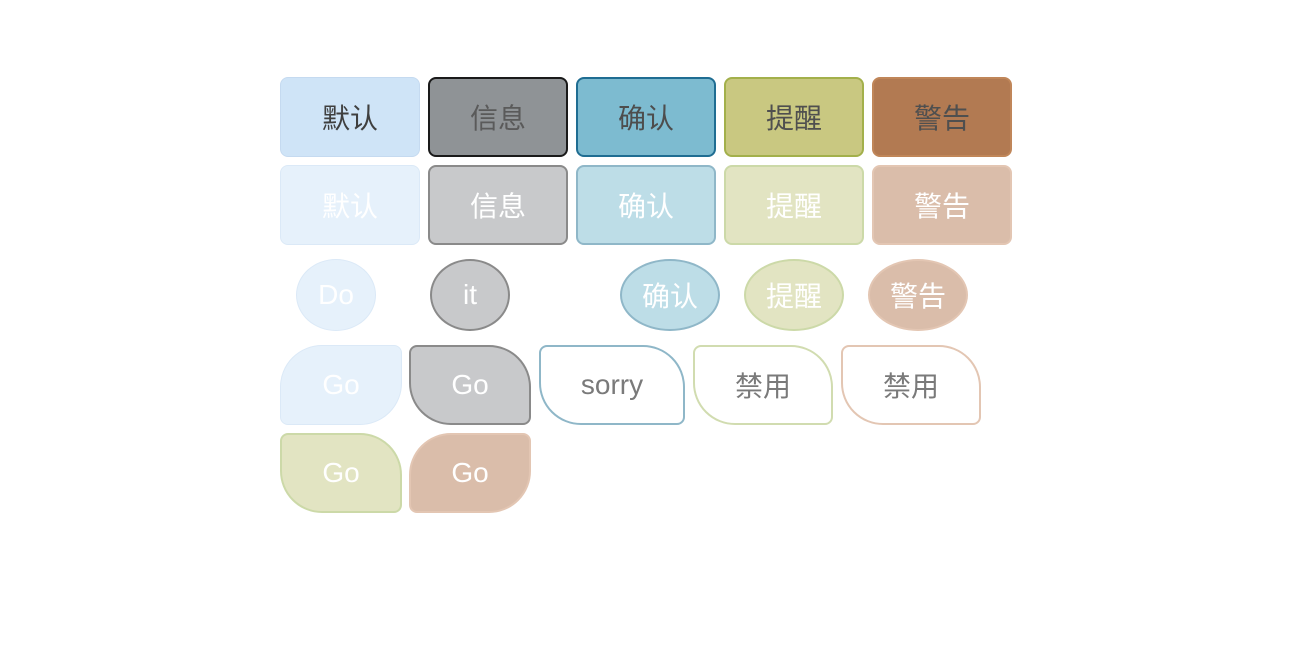 The width and height of the screenshot is (1294, 652). Describe the element at coordinates (470, 295) in the screenshot. I see `info-oval-button: it` at that location.